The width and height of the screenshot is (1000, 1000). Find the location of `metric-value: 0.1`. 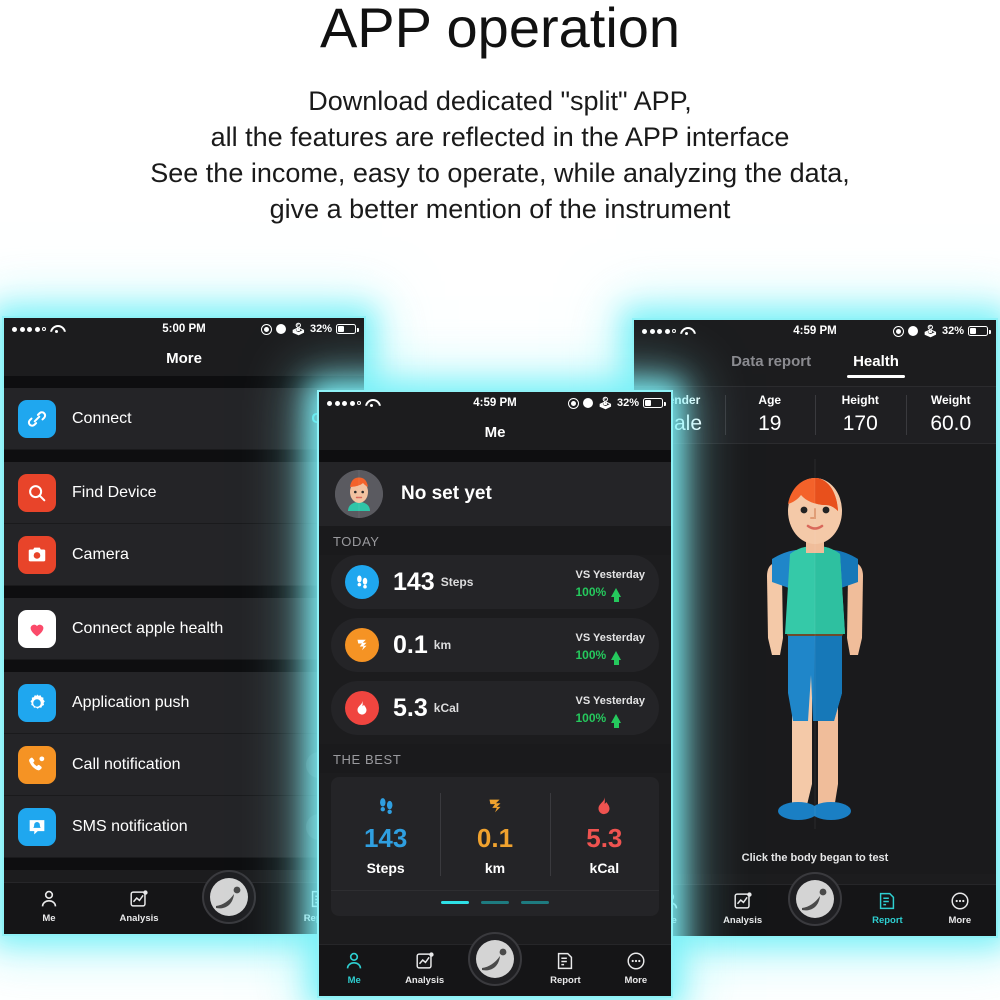

metric-value: 0.1 is located at coordinates (410, 644).